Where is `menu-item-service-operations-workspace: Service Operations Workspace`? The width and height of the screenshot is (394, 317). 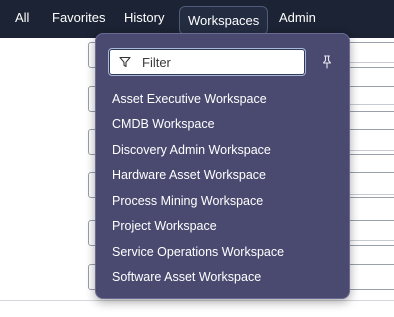
menu-item-service-operations-workspace: Service Operations Workspace is located at coordinates (198, 252).